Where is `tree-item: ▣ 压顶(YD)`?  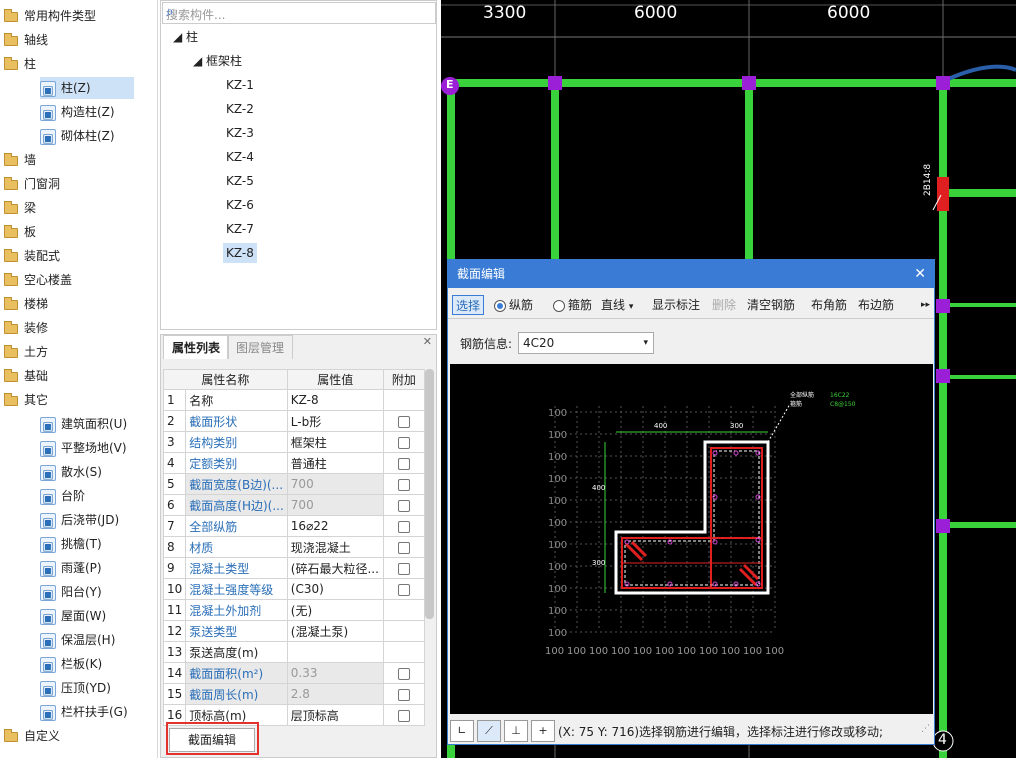 tree-item: ▣ 压顶(YD) is located at coordinates (75, 688).